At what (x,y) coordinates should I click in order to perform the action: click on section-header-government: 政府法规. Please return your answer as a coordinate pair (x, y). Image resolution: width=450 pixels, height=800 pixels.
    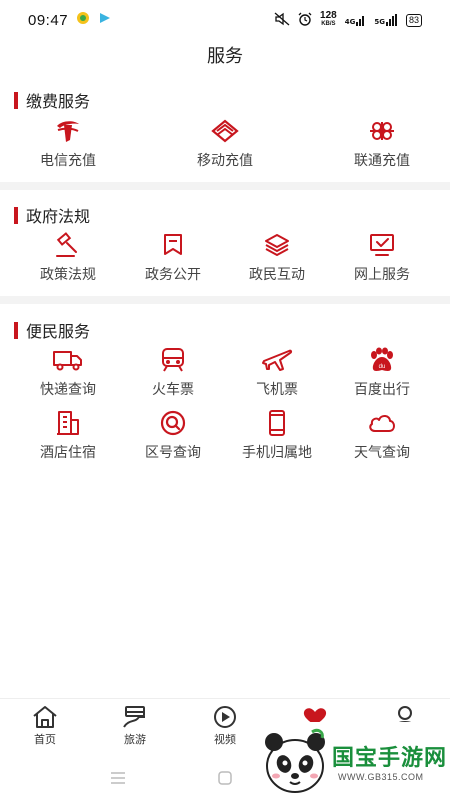
    Looking at the image, I should click on (52, 215).